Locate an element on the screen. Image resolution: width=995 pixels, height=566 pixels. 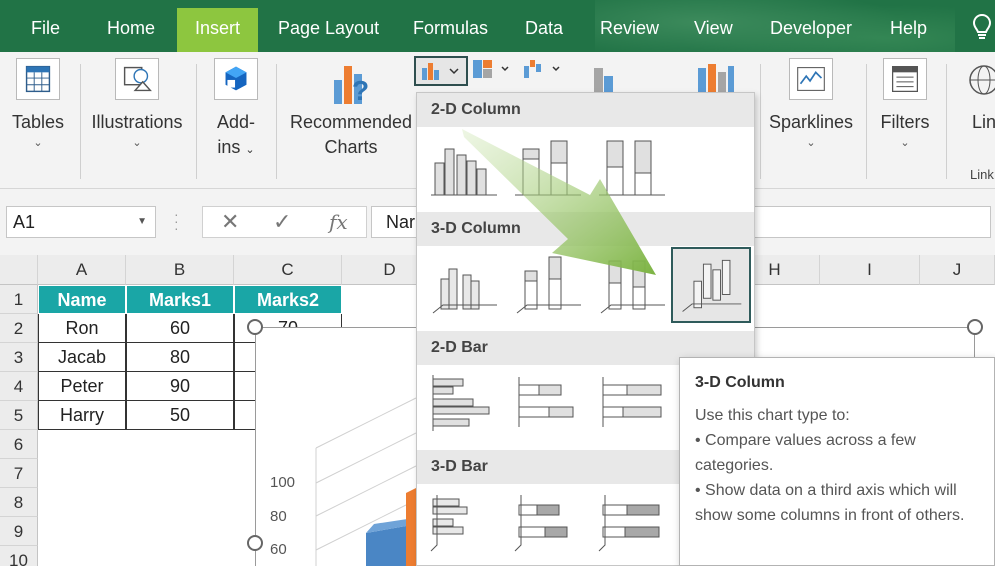
filter-icon is located at coordinates (905, 79).